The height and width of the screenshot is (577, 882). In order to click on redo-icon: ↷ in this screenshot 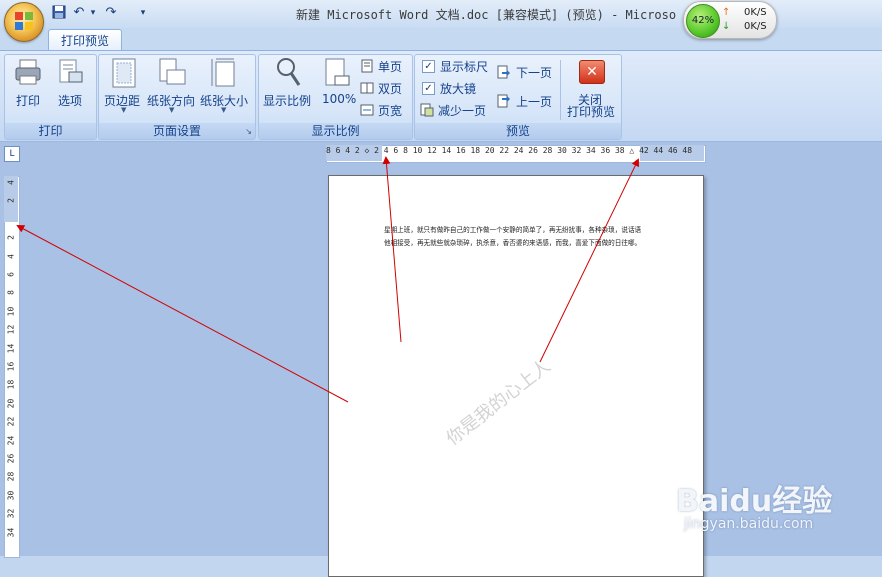, I will do `click(111, 13)`.